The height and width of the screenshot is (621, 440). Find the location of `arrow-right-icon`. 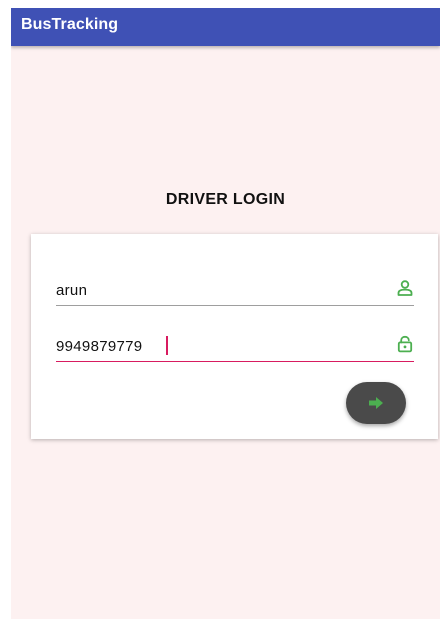

arrow-right-icon is located at coordinates (376, 403).